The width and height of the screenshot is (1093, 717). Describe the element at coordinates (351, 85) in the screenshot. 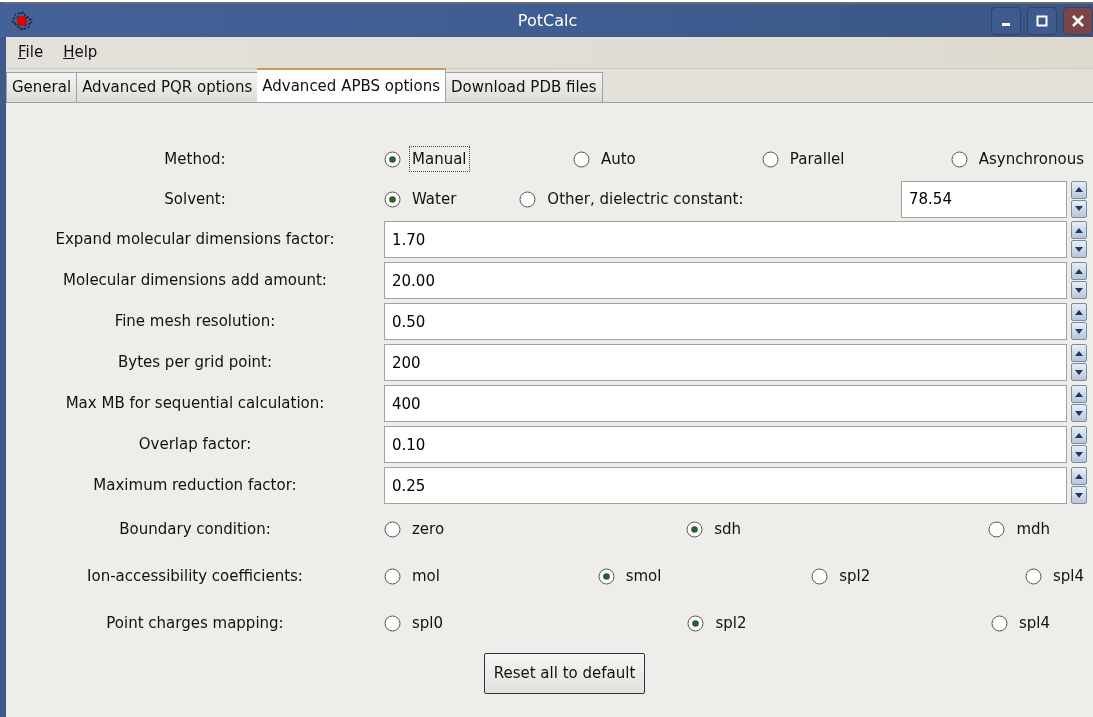

I see `tab: Advanced APBS options` at that location.